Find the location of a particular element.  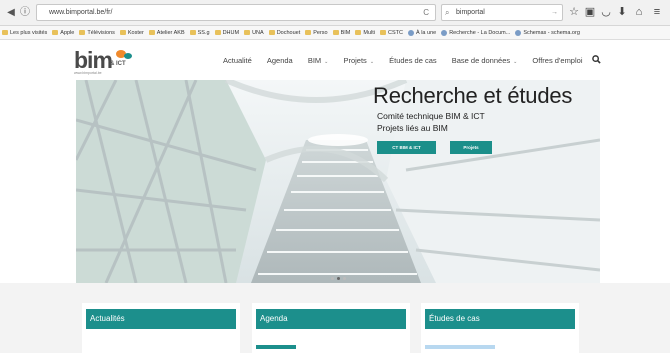

bookmark-item: CSTC is located at coordinates (391, 32).